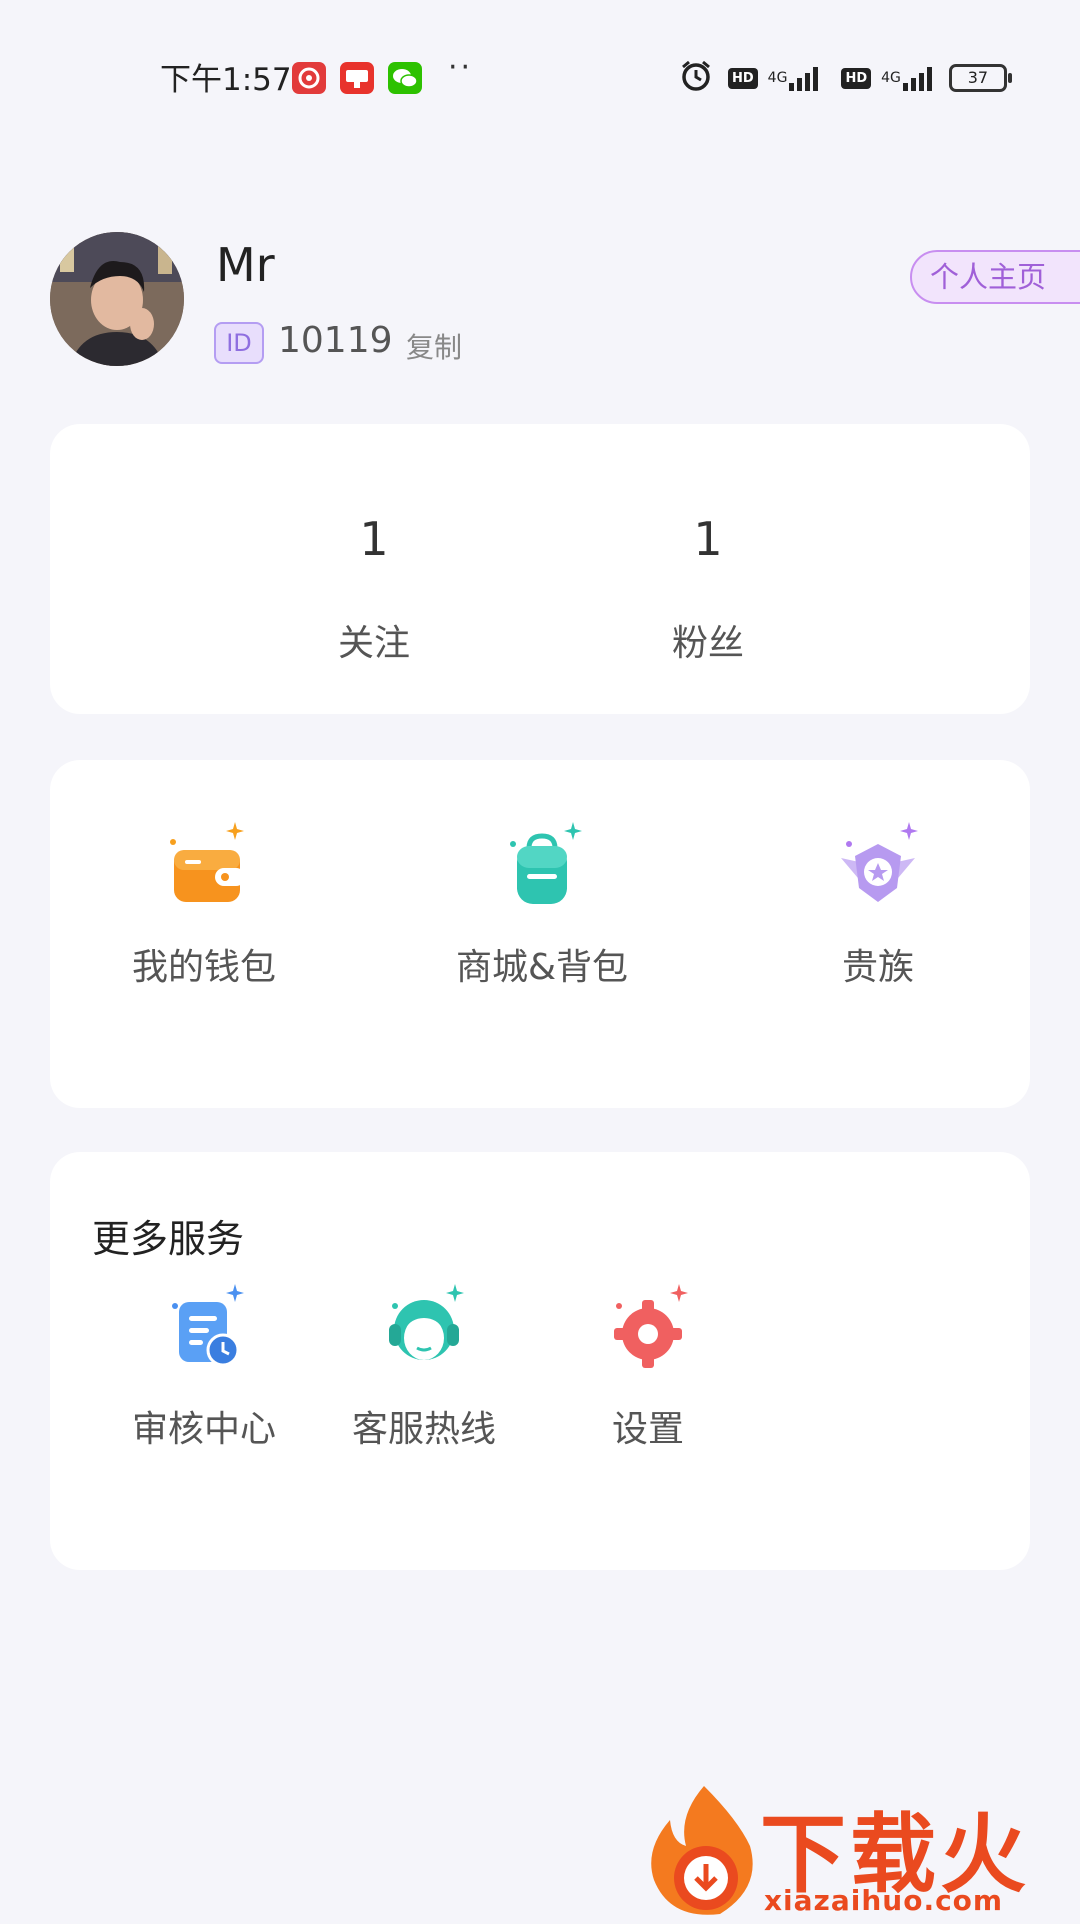  Describe the element at coordinates (918, 78) in the screenshot. I see `signal-bars-2-icon` at that location.